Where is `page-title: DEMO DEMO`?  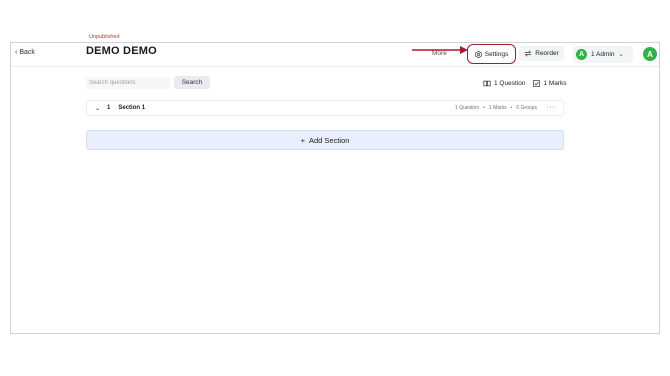
page-title: DEMO DEMO is located at coordinates (121, 51).